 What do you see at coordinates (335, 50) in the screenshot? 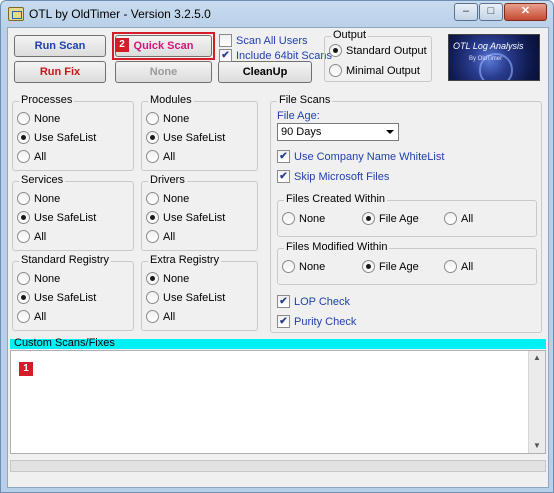
I see `output-standard-radio` at bounding box center [335, 50].